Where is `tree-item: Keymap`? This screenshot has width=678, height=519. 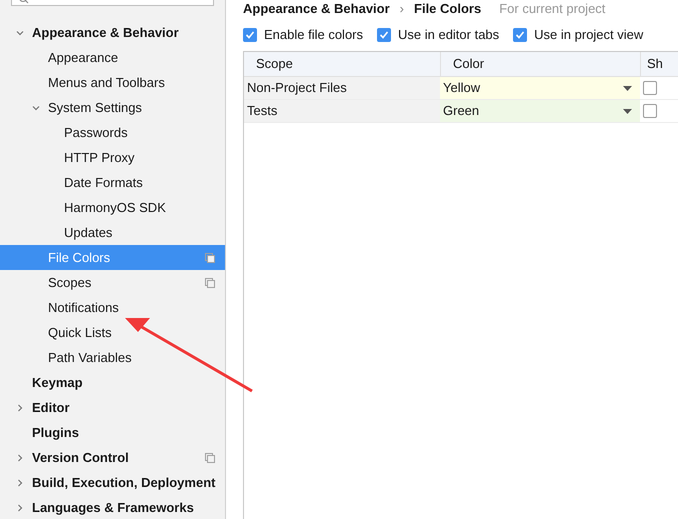
tree-item: Keymap is located at coordinates (112, 382).